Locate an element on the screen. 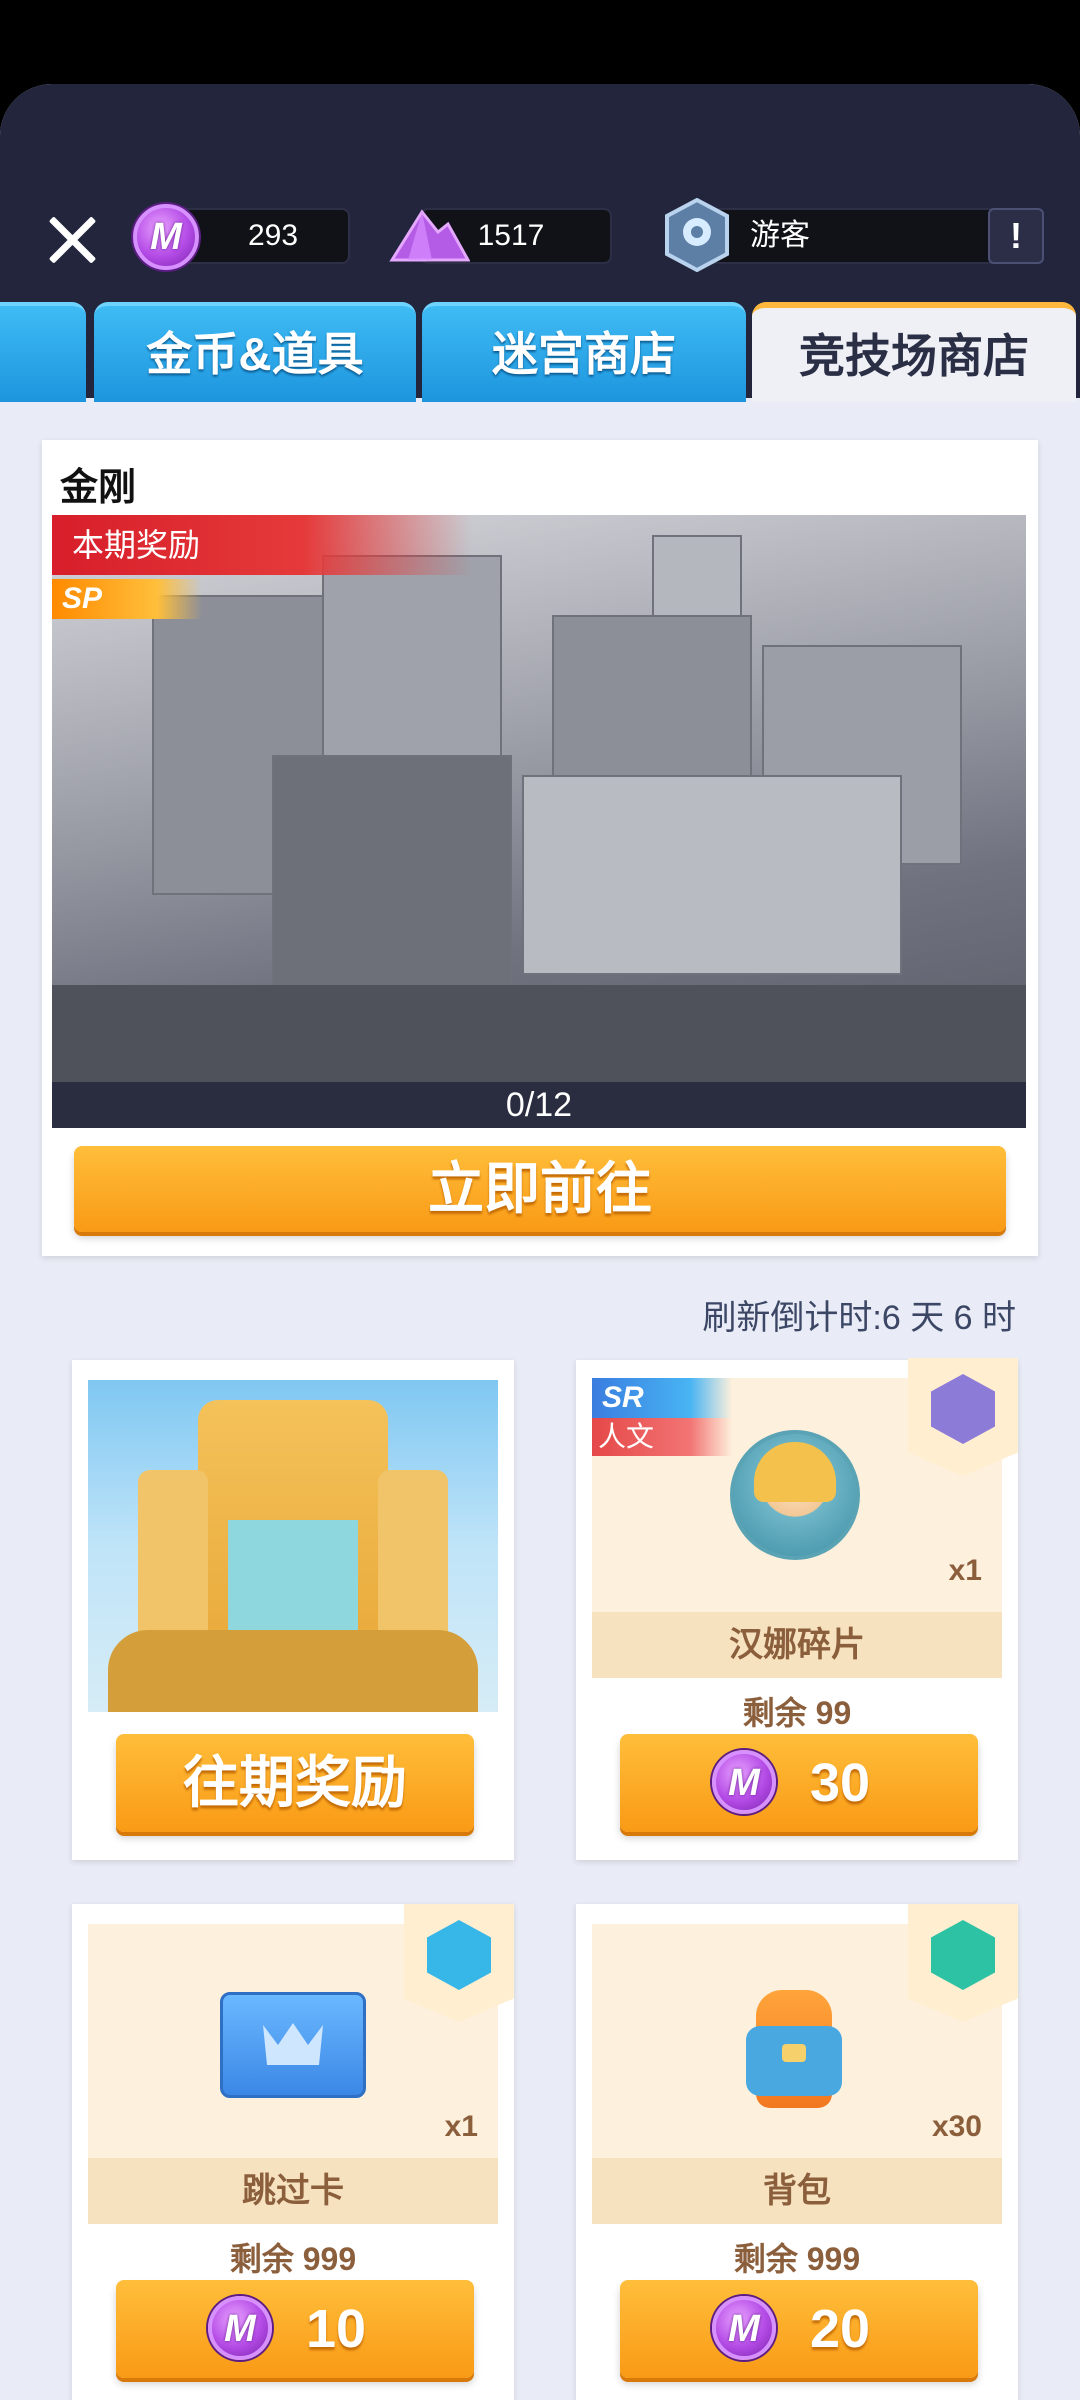  crystal-icon is located at coordinates (429, 235).